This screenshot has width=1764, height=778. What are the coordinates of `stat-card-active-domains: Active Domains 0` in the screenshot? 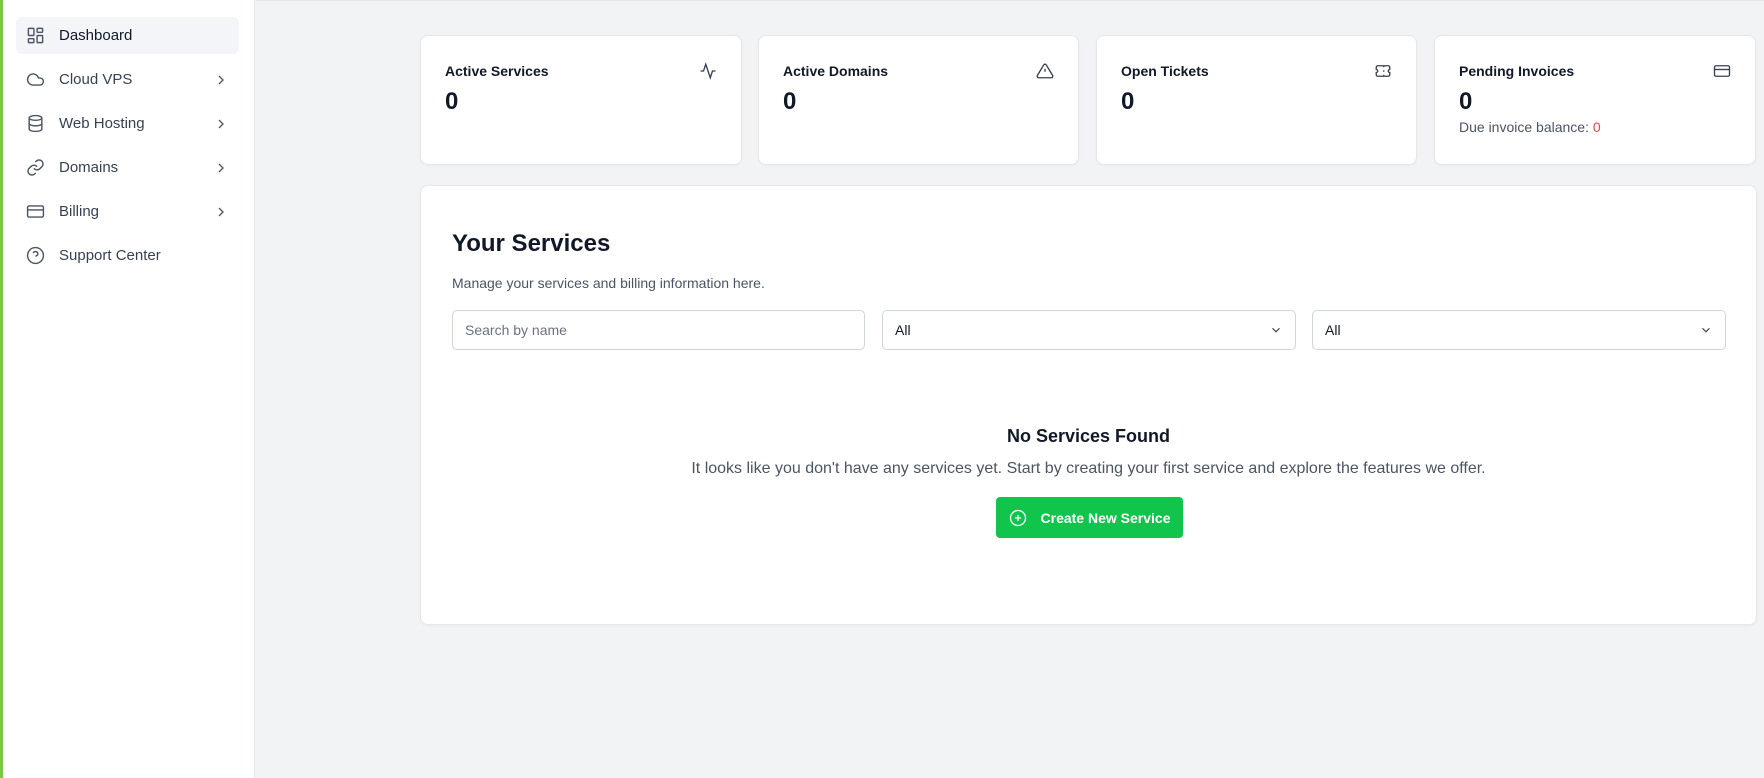 It's located at (918, 100).